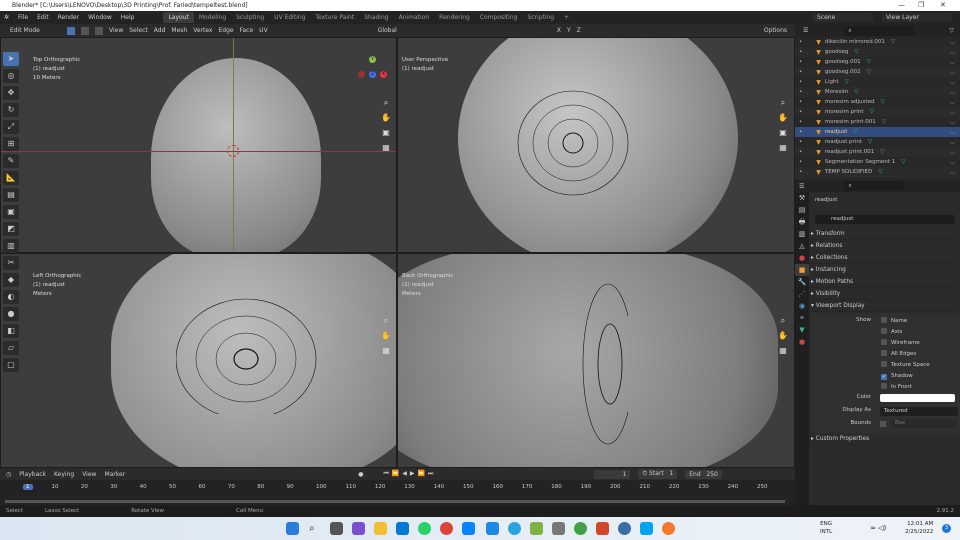 The image size is (960, 540). What do you see at coordinates (28, 487) in the screenshot?
I see `current-frame-marker: 1` at bounding box center [28, 487].